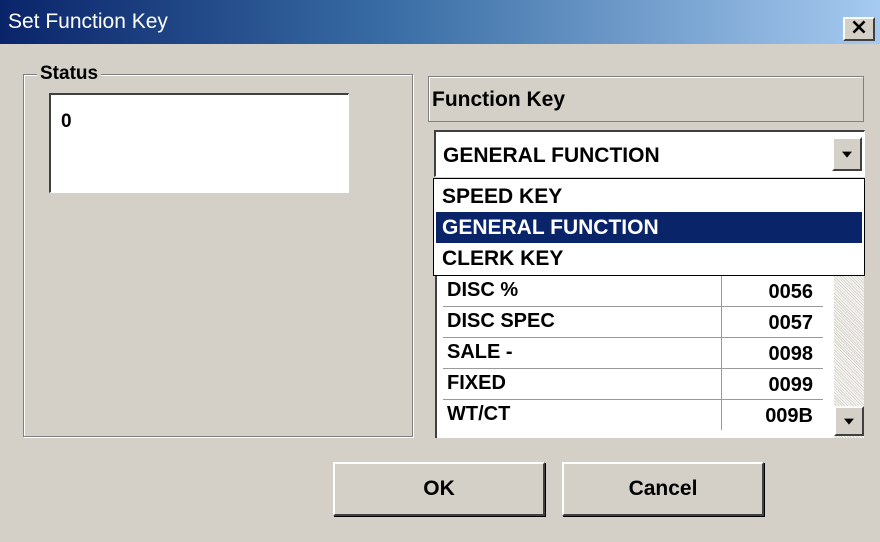  Describe the element at coordinates (88, 21) in the screenshot. I see `window-title: Set Function Key` at that location.